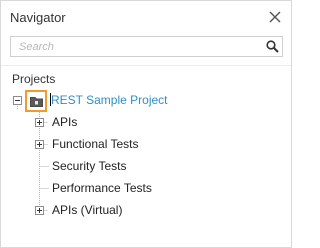 The image size is (320, 248). Describe the element at coordinates (272, 46) in the screenshot. I see `search-icon` at that location.